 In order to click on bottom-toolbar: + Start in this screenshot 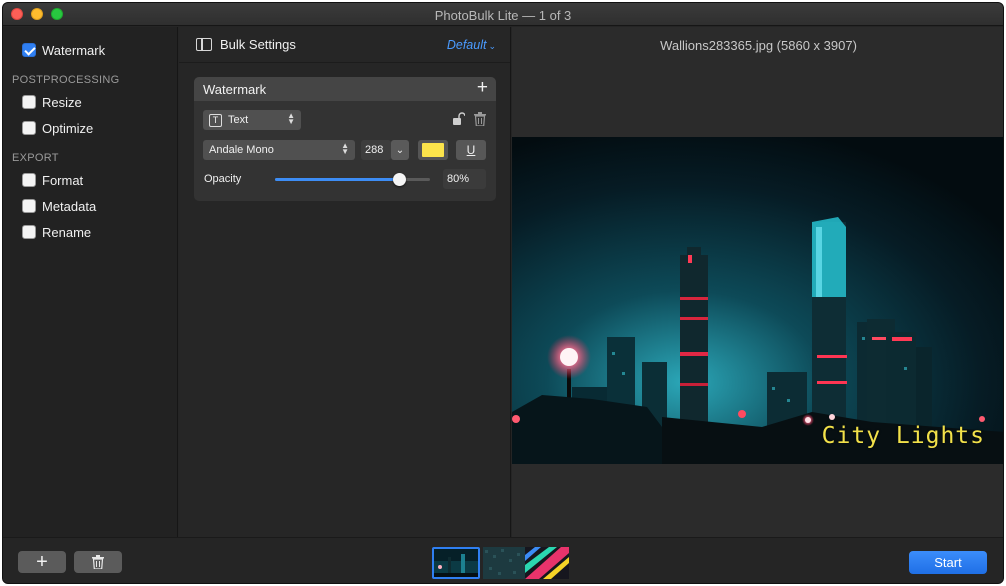, I will do `click(503, 560)`.